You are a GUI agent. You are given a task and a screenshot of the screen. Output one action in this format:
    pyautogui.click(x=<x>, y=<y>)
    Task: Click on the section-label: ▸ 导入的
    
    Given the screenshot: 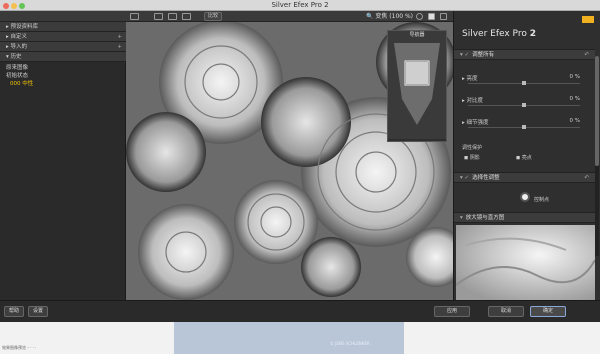 What is the action you would take?
    pyautogui.click(x=17, y=47)
    